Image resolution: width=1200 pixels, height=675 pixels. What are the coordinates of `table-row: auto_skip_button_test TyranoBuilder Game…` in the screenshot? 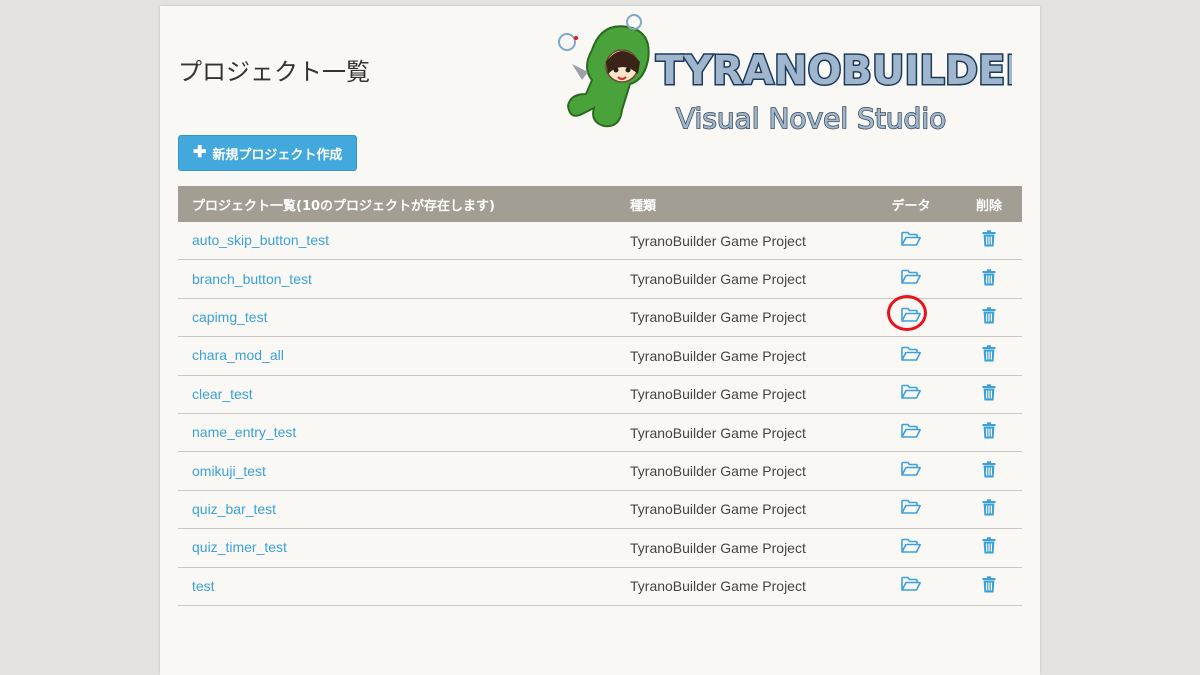 It's located at (600, 241).